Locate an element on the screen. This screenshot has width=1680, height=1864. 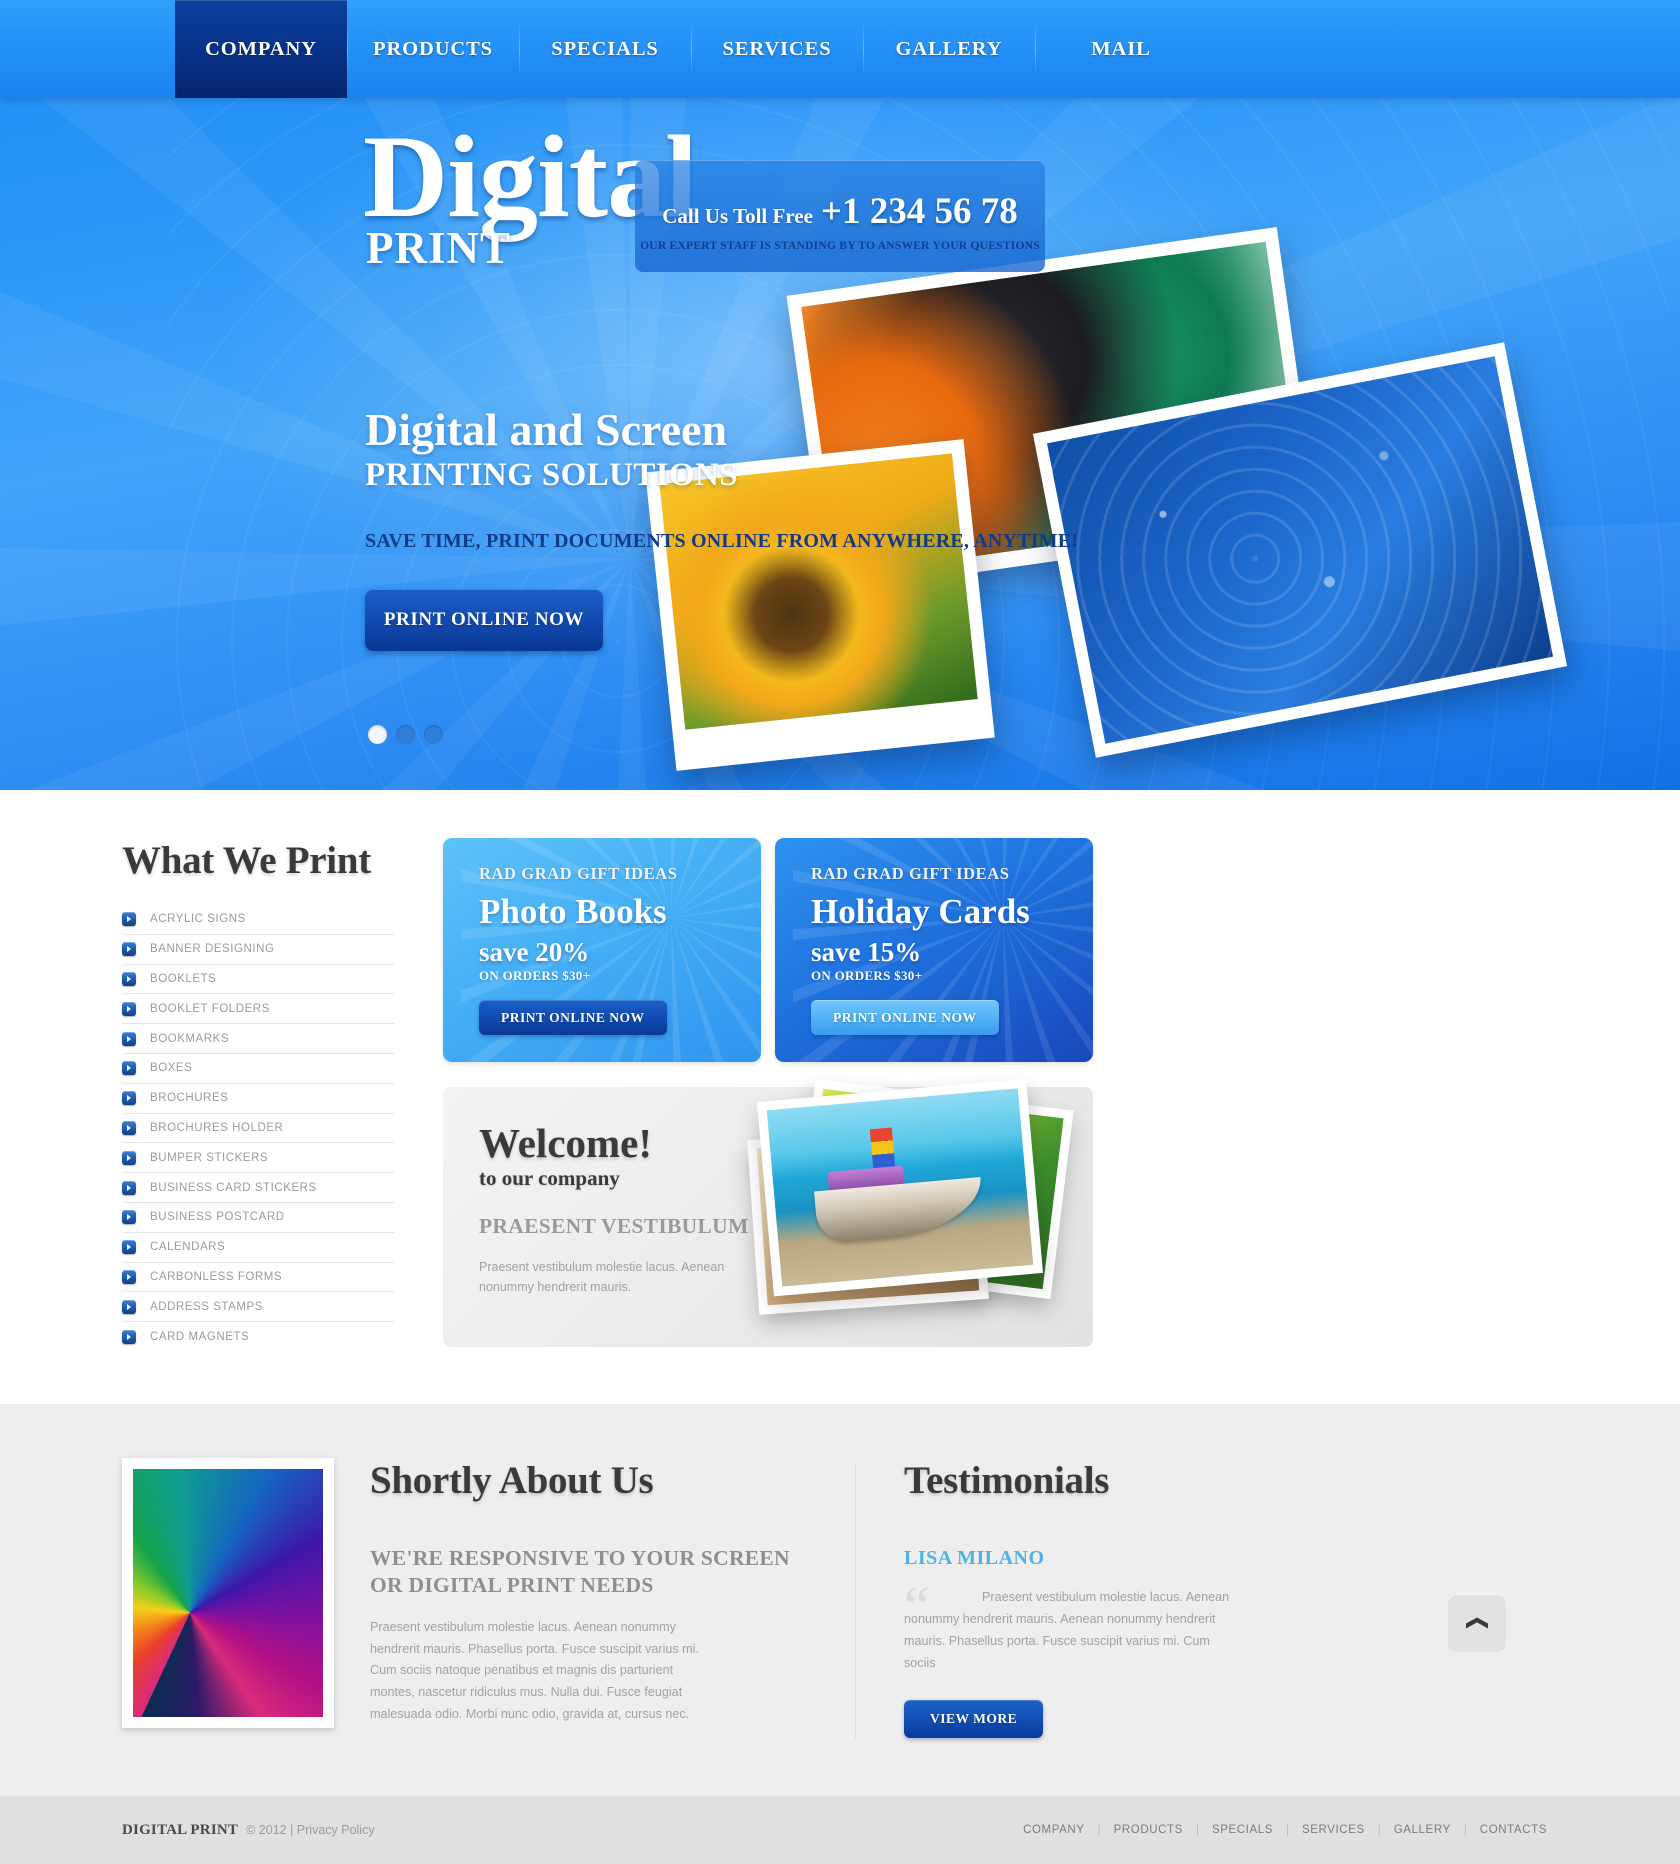
list-item-label: BROCHURES is located at coordinates (189, 1098).